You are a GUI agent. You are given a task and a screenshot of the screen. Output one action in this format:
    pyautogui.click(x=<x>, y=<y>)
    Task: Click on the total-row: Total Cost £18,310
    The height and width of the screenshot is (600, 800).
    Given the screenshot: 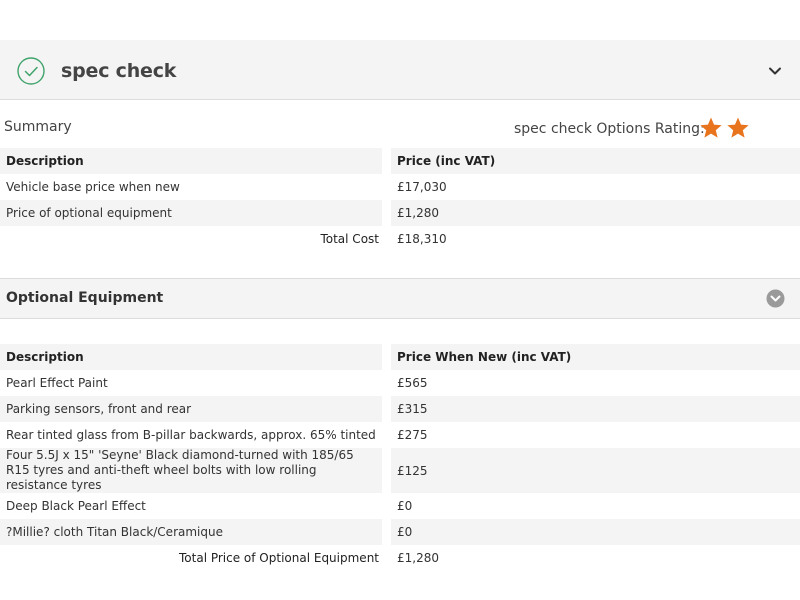 What is the action you would take?
    pyautogui.click(x=400, y=239)
    